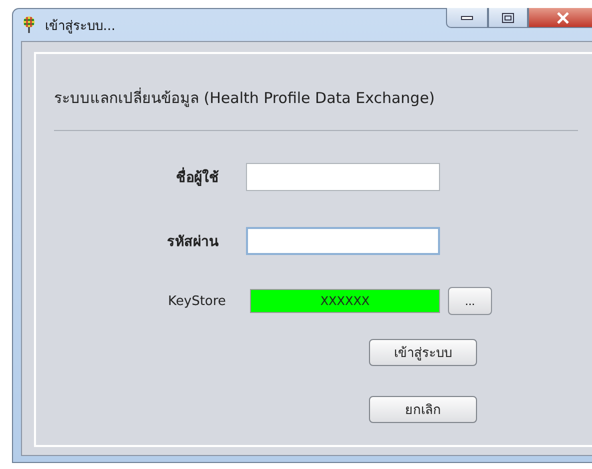  I want to click on form-heading: ระบบแลกเปลี่ยนข้อมูล (Health Profile Data Exchange), so click(245, 97).